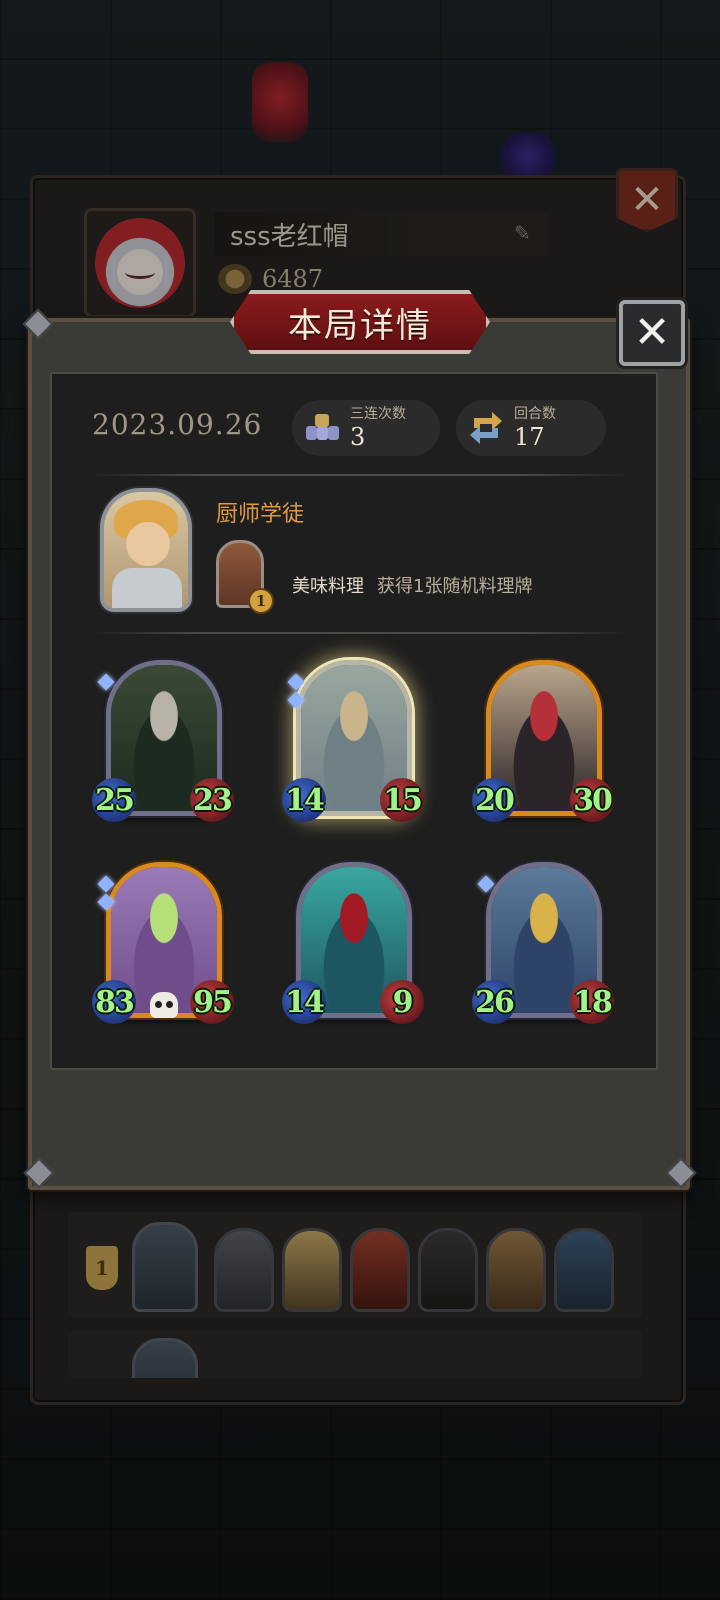 The height and width of the screenshot is (1600, 720). Describe the element at coordinates (169, 745) in the screenshot. I see `unit-card: 25 23` at that location.